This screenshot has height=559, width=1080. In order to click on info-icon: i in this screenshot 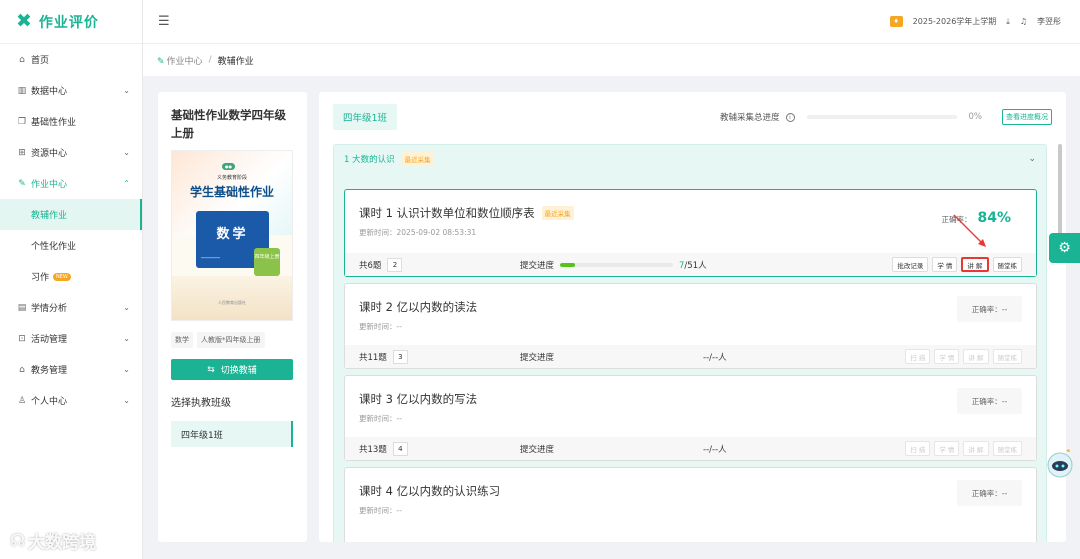, I will do `click(790, 117)`.